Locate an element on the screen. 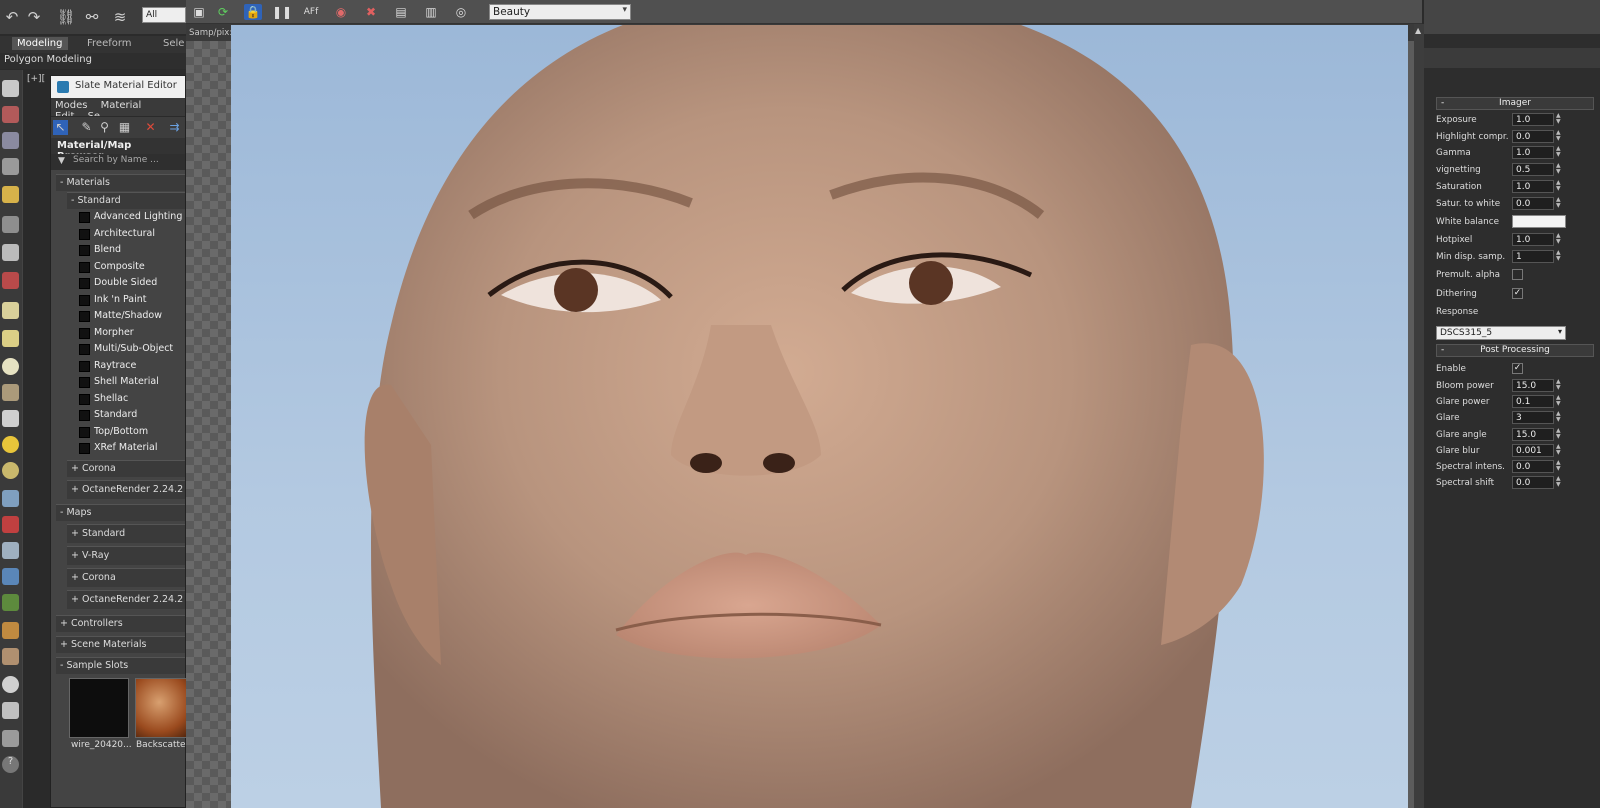 Image resolution: width=1600 pixels, height=808 pixels. material-item: Advanced Lighting O is located at coordinates (132, 217).